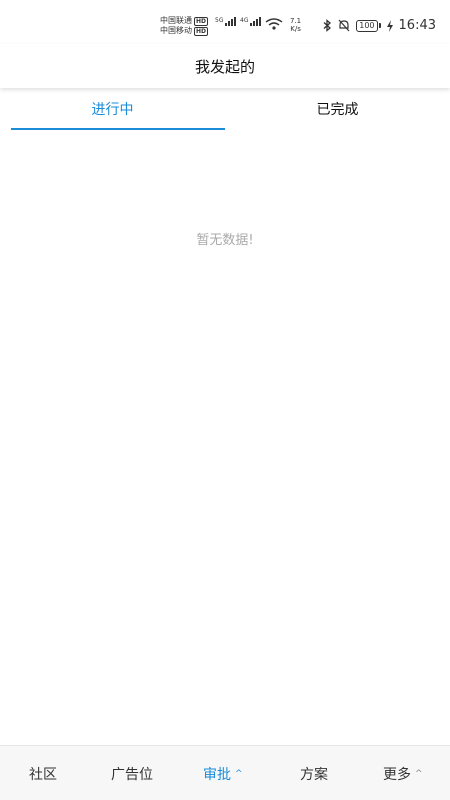 This screenshot has width=450, height=800. I want to click on network-speed: 7.1 K/s, so click(295, 25).